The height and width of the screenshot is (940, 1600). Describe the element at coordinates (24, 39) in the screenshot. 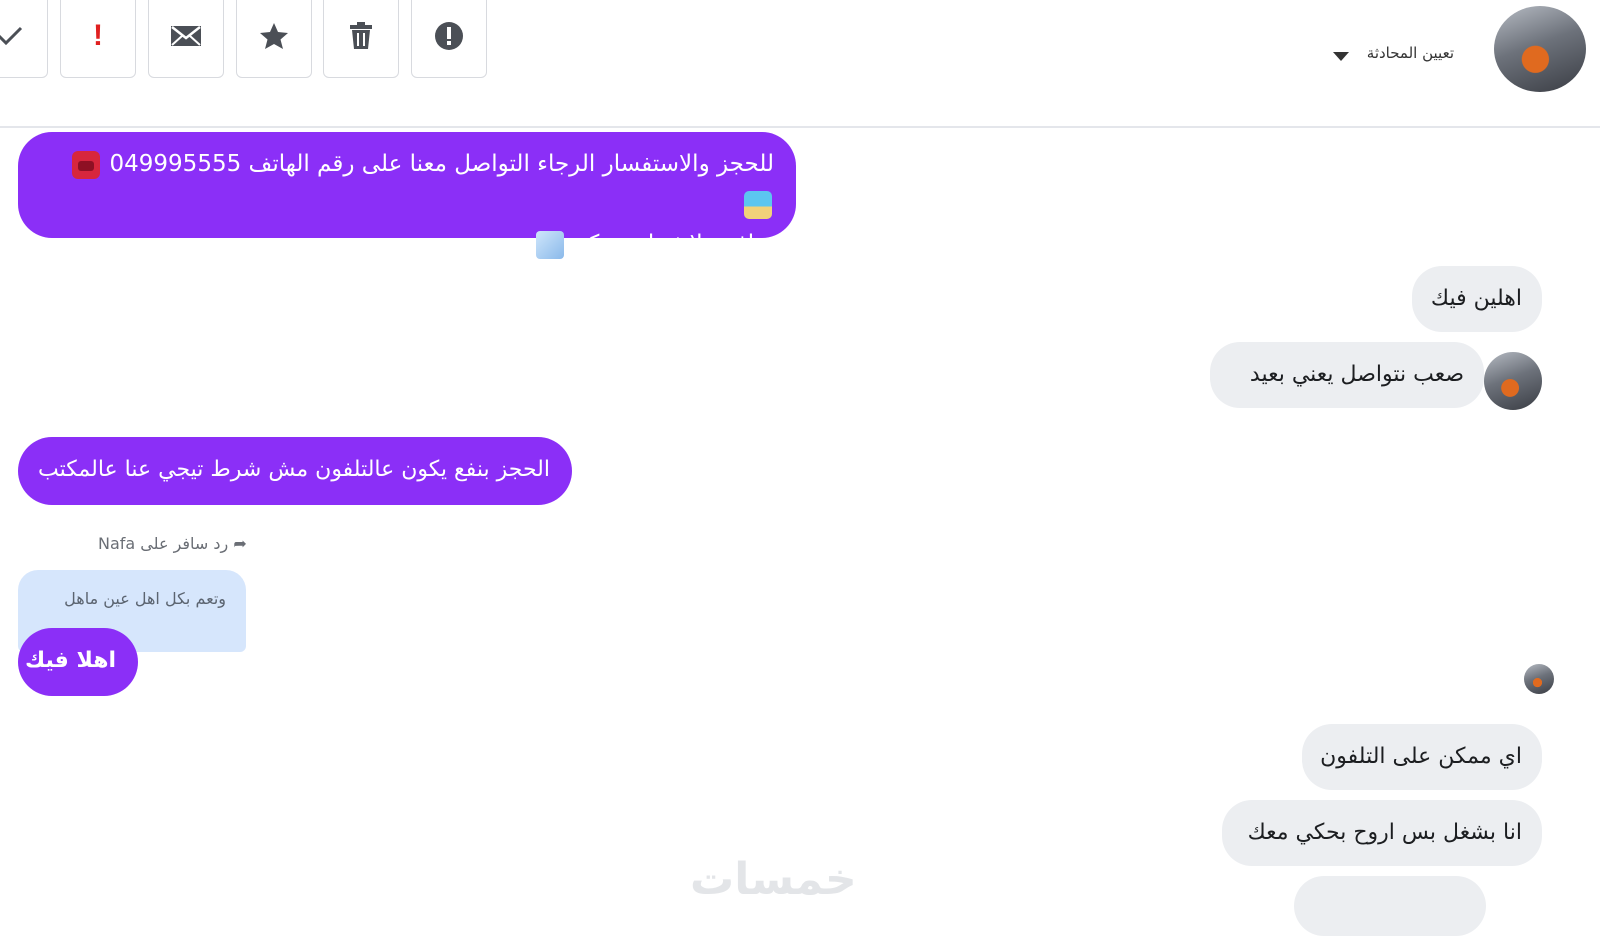

I see `mark-done-button` at that location.